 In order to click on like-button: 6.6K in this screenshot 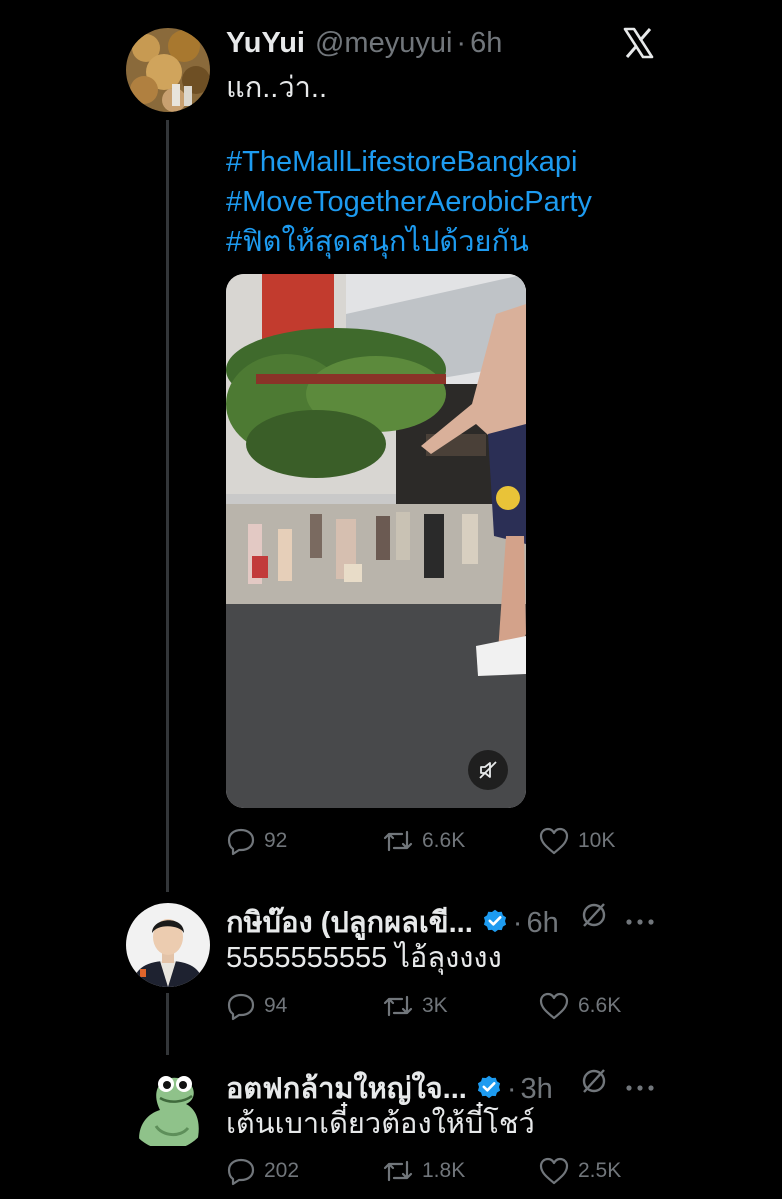, I will do `click(579, 1006)`.